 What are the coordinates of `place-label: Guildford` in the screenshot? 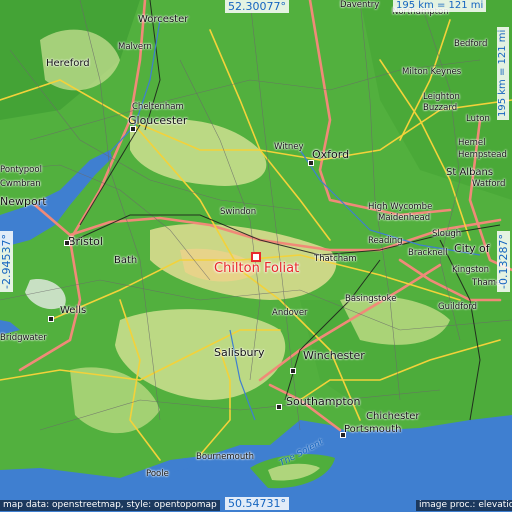 It's located at (458, 307).